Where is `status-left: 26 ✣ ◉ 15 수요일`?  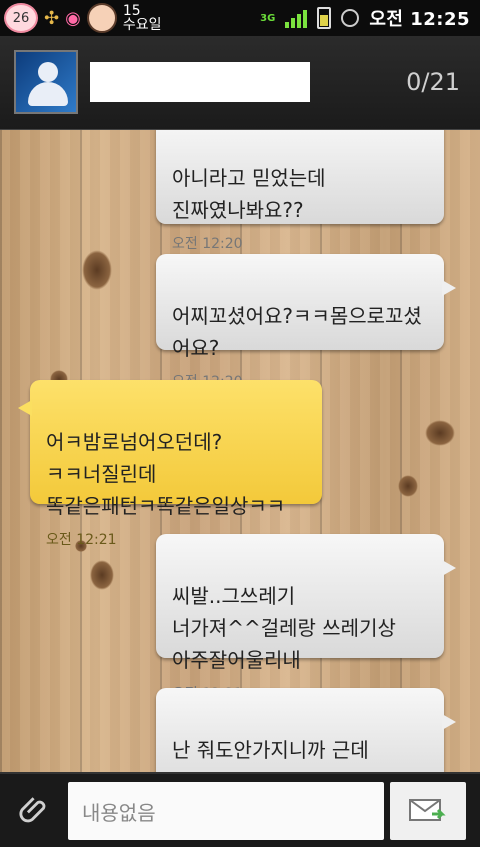
status-left: 26 ✣ ◉ 15 수요일 is located at coordinates (80, 18).